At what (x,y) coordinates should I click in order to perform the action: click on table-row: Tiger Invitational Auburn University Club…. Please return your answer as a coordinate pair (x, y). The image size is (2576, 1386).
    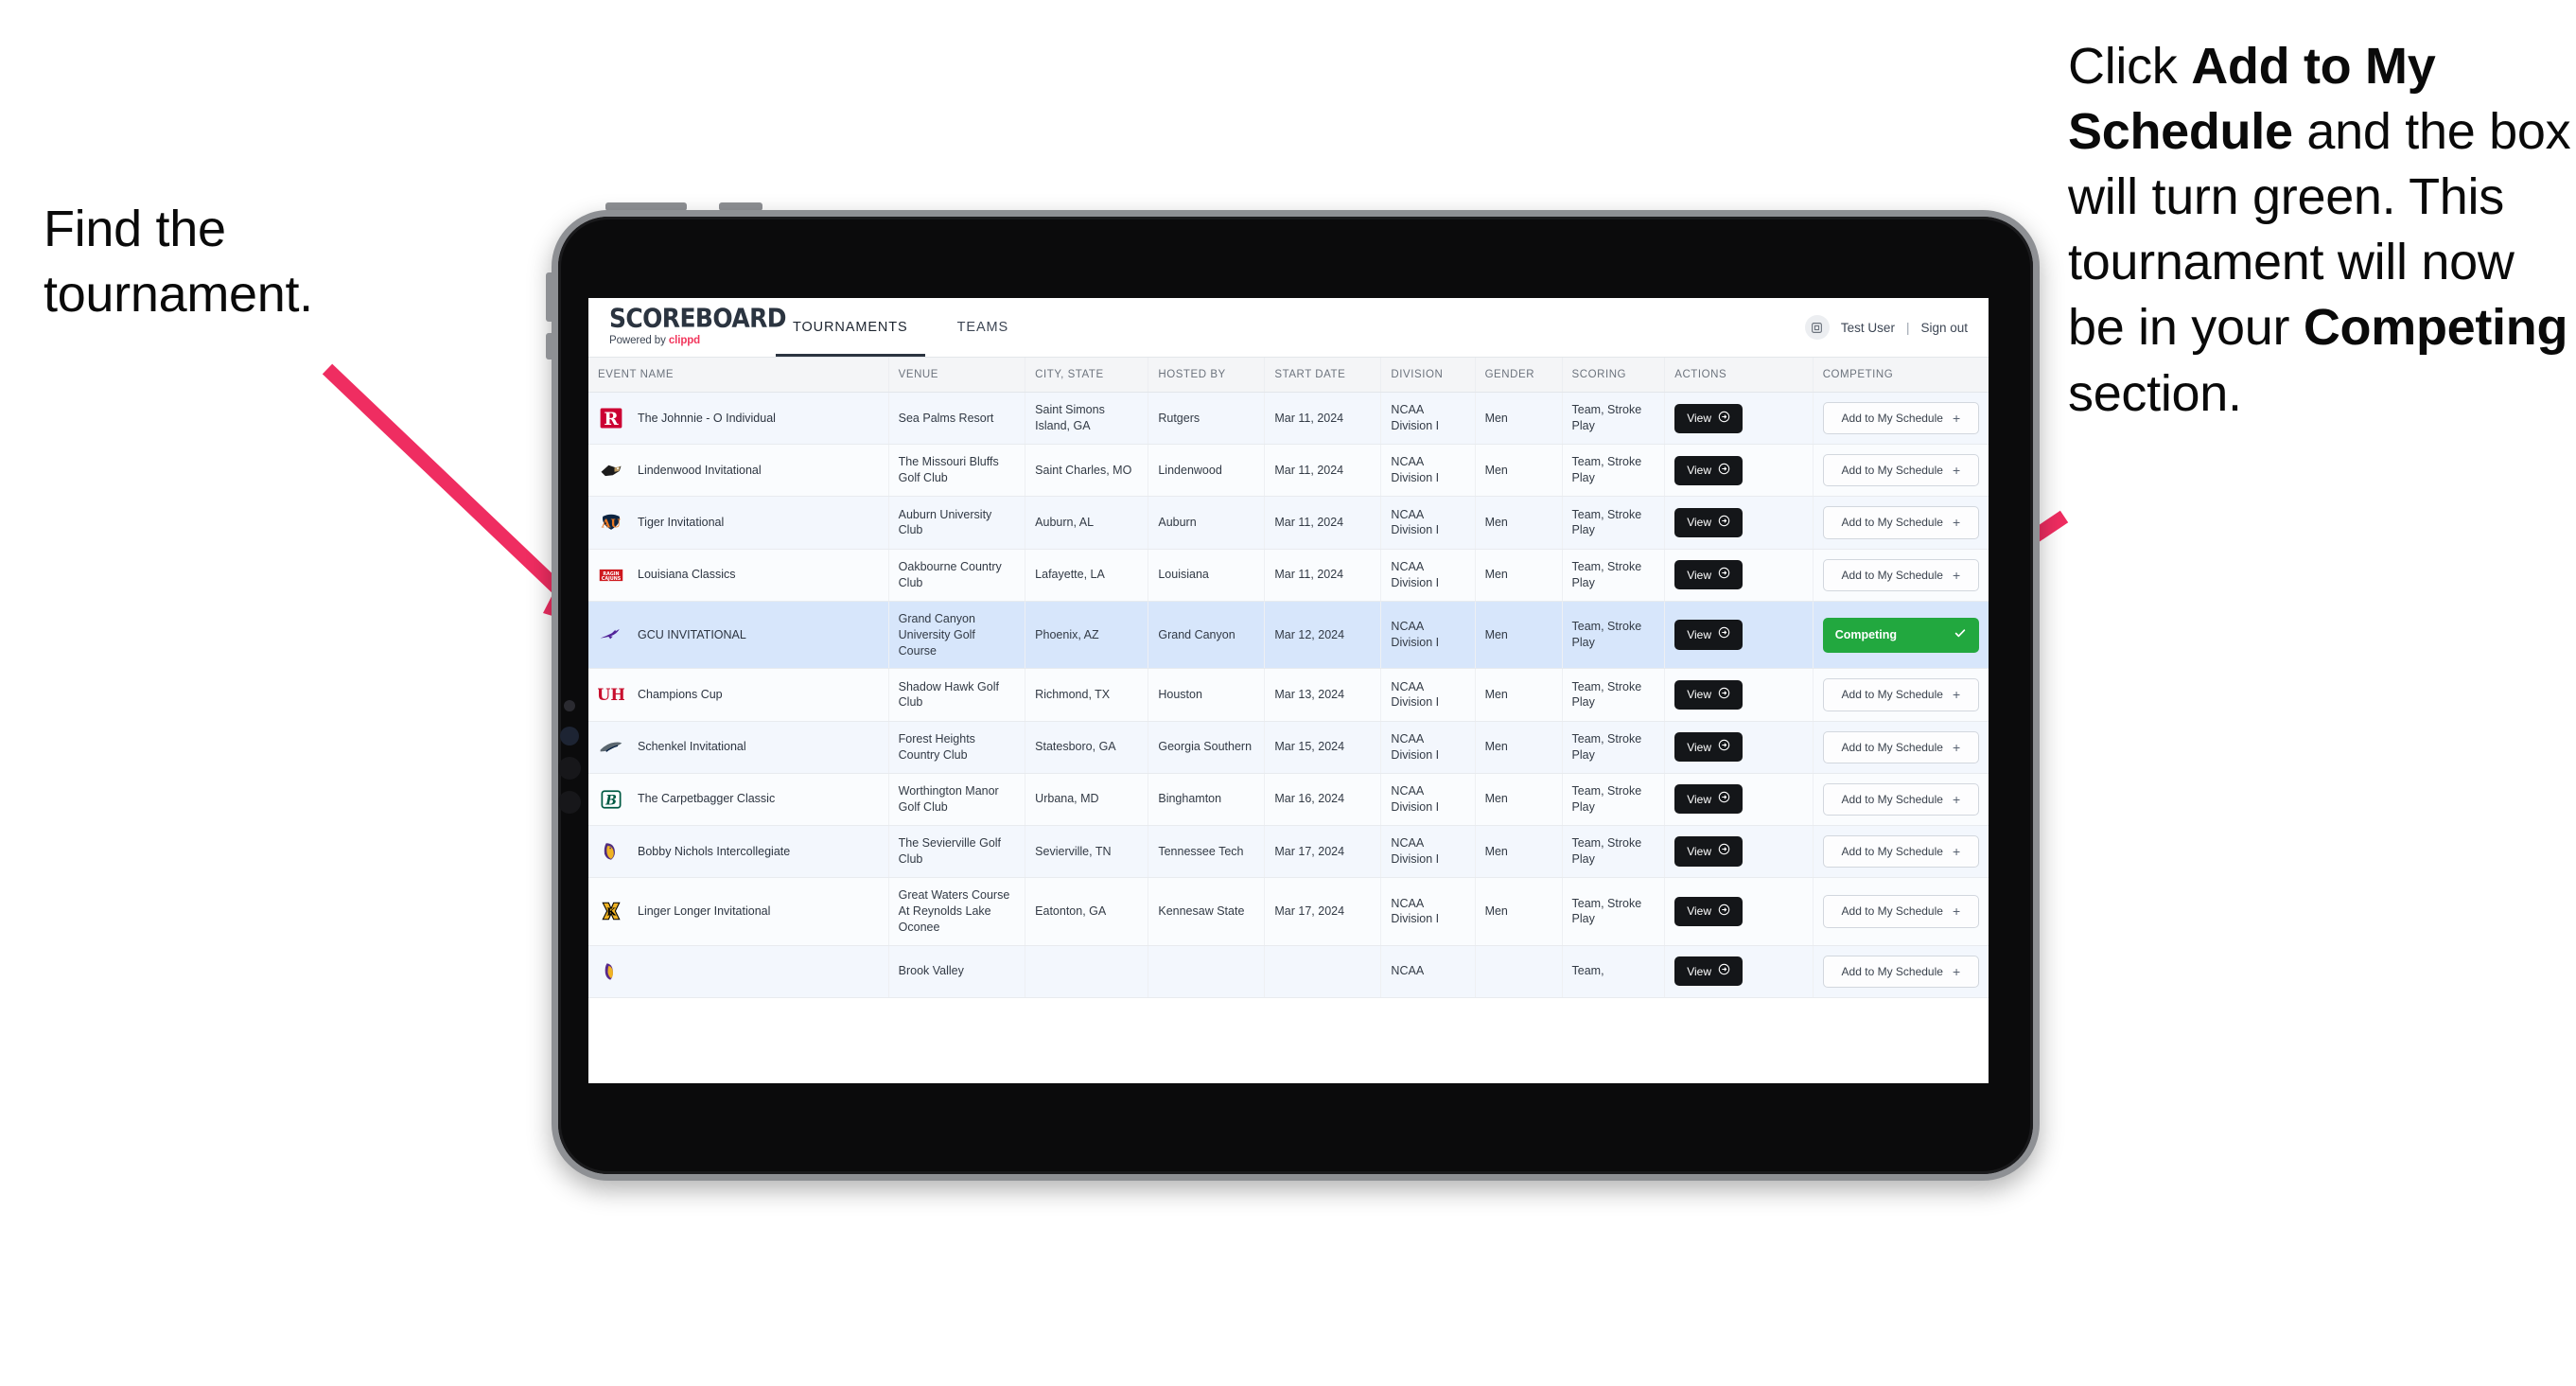
    Looking at the image, I should click on (1289, 523).